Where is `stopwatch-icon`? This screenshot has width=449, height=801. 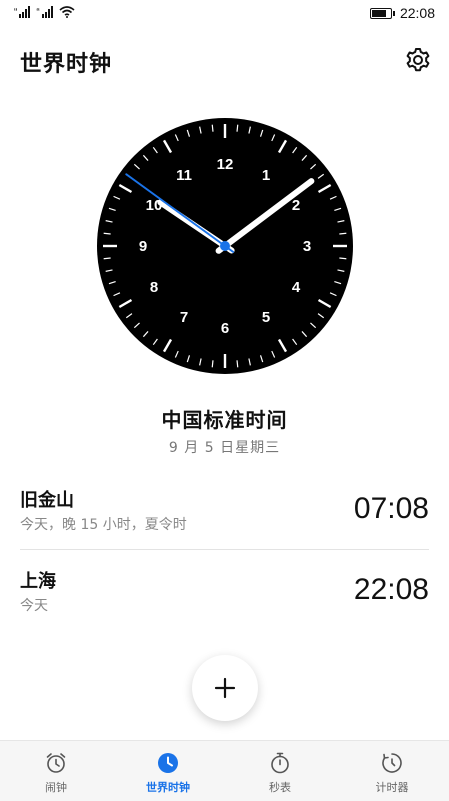 stopwatch-icon is located at coordinates (280, 763).